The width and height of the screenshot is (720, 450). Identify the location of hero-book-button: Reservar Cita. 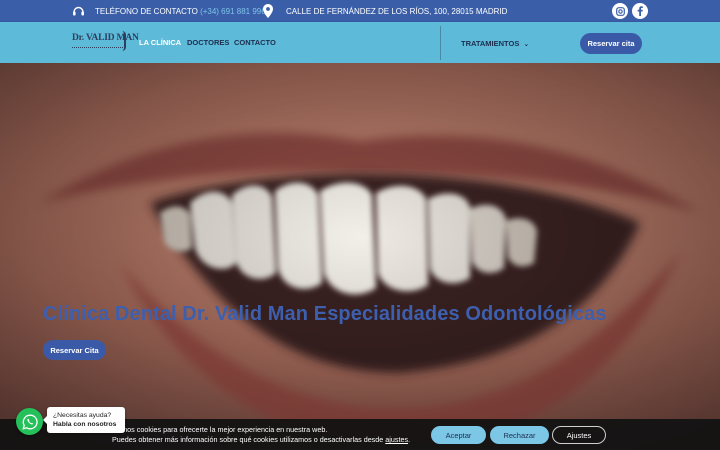
(74, 350).